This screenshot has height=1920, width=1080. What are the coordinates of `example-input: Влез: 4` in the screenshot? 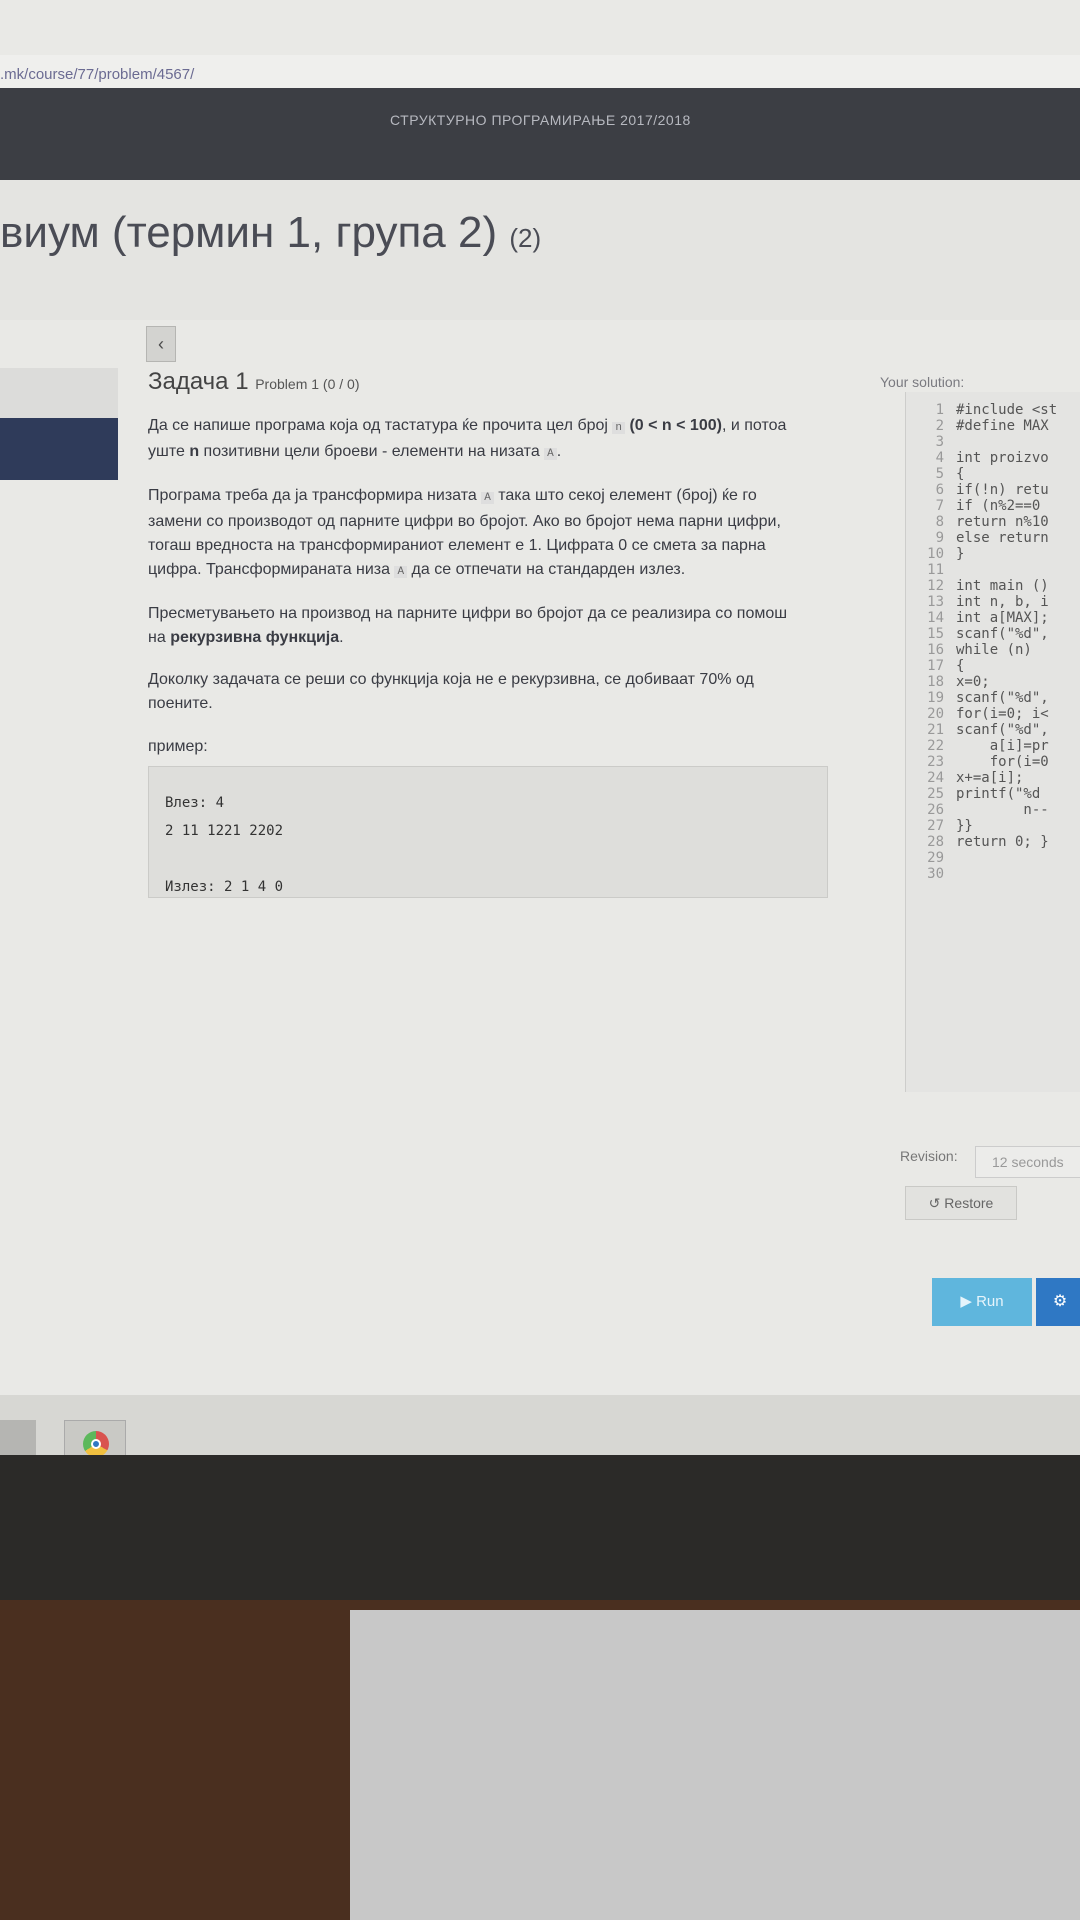 It's located at (195, 803).